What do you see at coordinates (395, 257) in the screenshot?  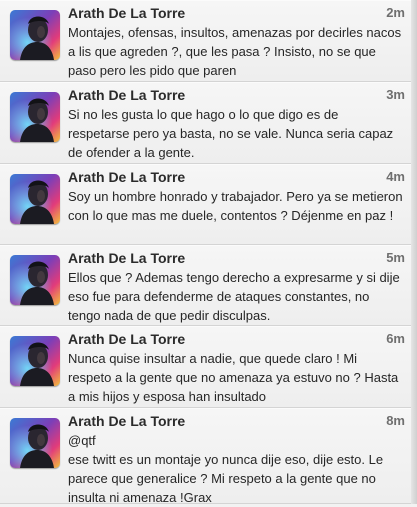 I see `tweet-time: 5m` at bounding box center [395, 257].